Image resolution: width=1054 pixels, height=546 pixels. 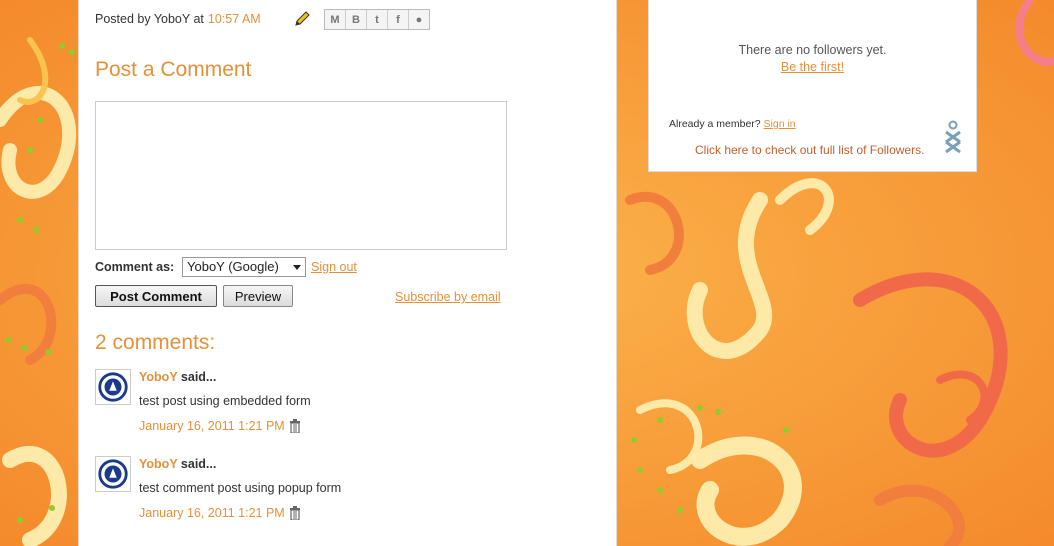 I want to click on followers-logo-icon, so click(x=953, y=137).